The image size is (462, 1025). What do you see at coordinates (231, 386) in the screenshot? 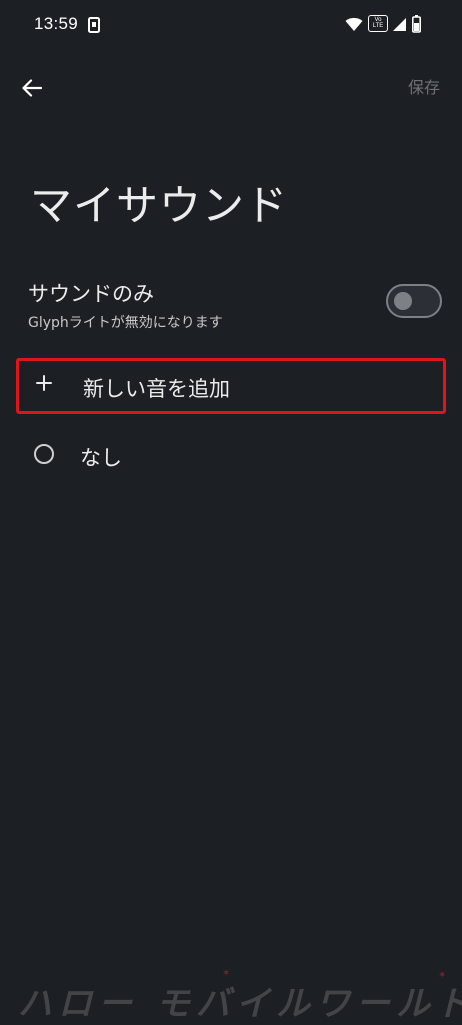
I see `add-new-sound-button: 新しい音を追加` at bounding box center [231, 386].